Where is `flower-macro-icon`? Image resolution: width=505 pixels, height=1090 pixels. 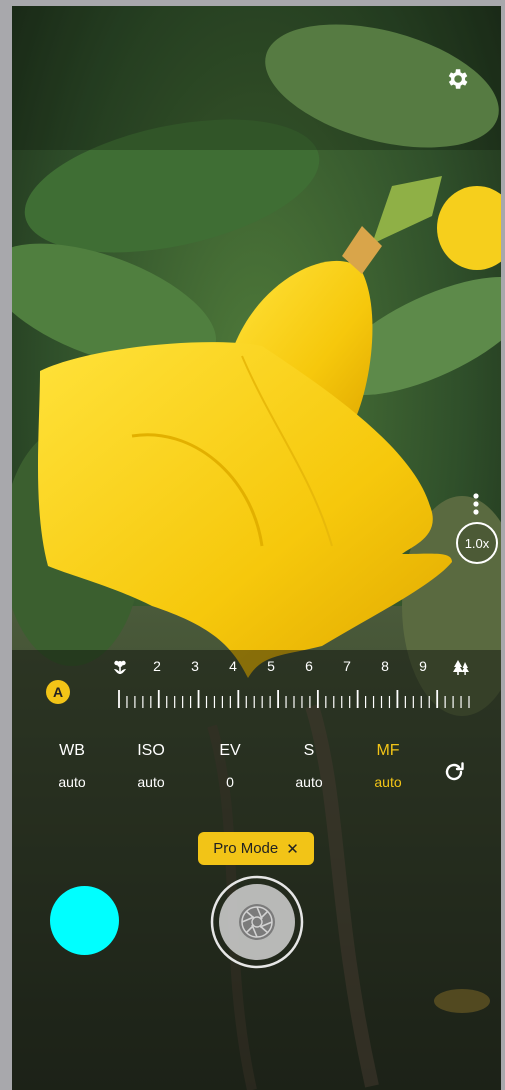
flower-macro-icon is located at coordinates (120, 667).